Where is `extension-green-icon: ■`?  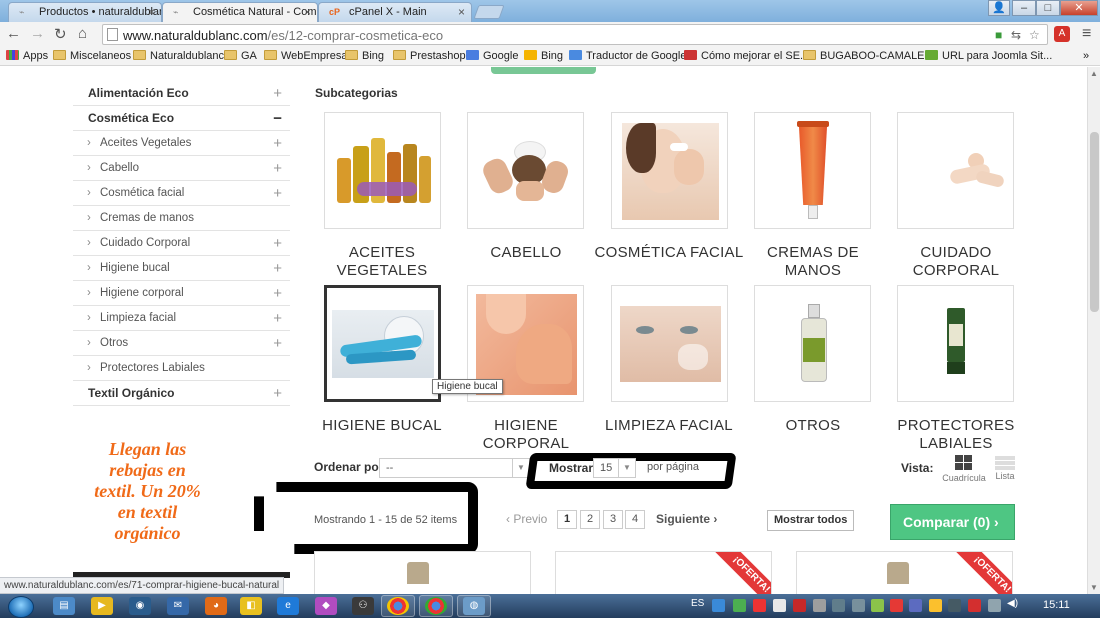
extension-green-icon: ■ is located at coordinates (998, 35).